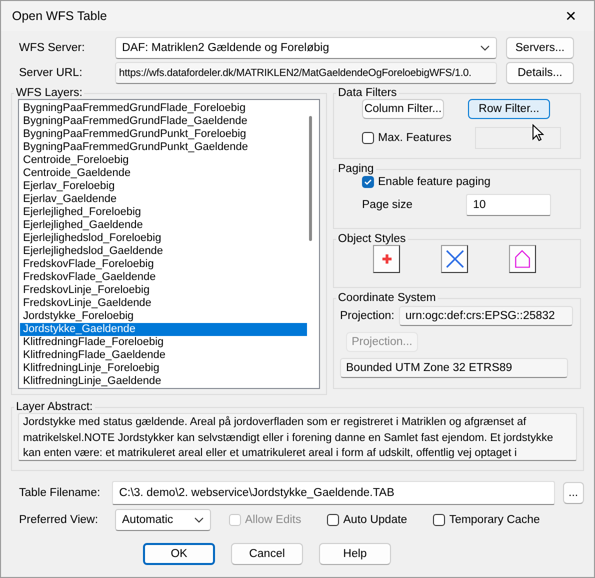  What do you see at coordinates (163, 160) in the screenshot?
I see `list-item: Centroide_Foreloebig` at bounding box center [163, 160].